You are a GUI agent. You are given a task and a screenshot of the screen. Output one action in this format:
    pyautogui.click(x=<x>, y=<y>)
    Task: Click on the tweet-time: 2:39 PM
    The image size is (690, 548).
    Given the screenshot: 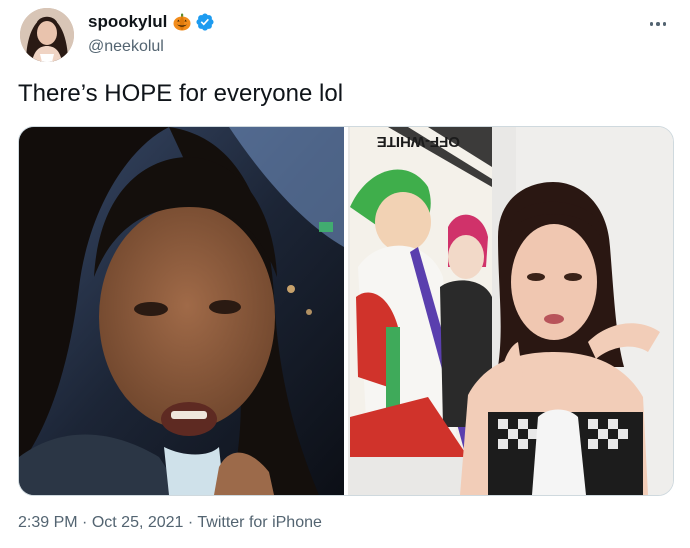 What is the action you would take?
    pyautogui.click(x=48, y=522)
    